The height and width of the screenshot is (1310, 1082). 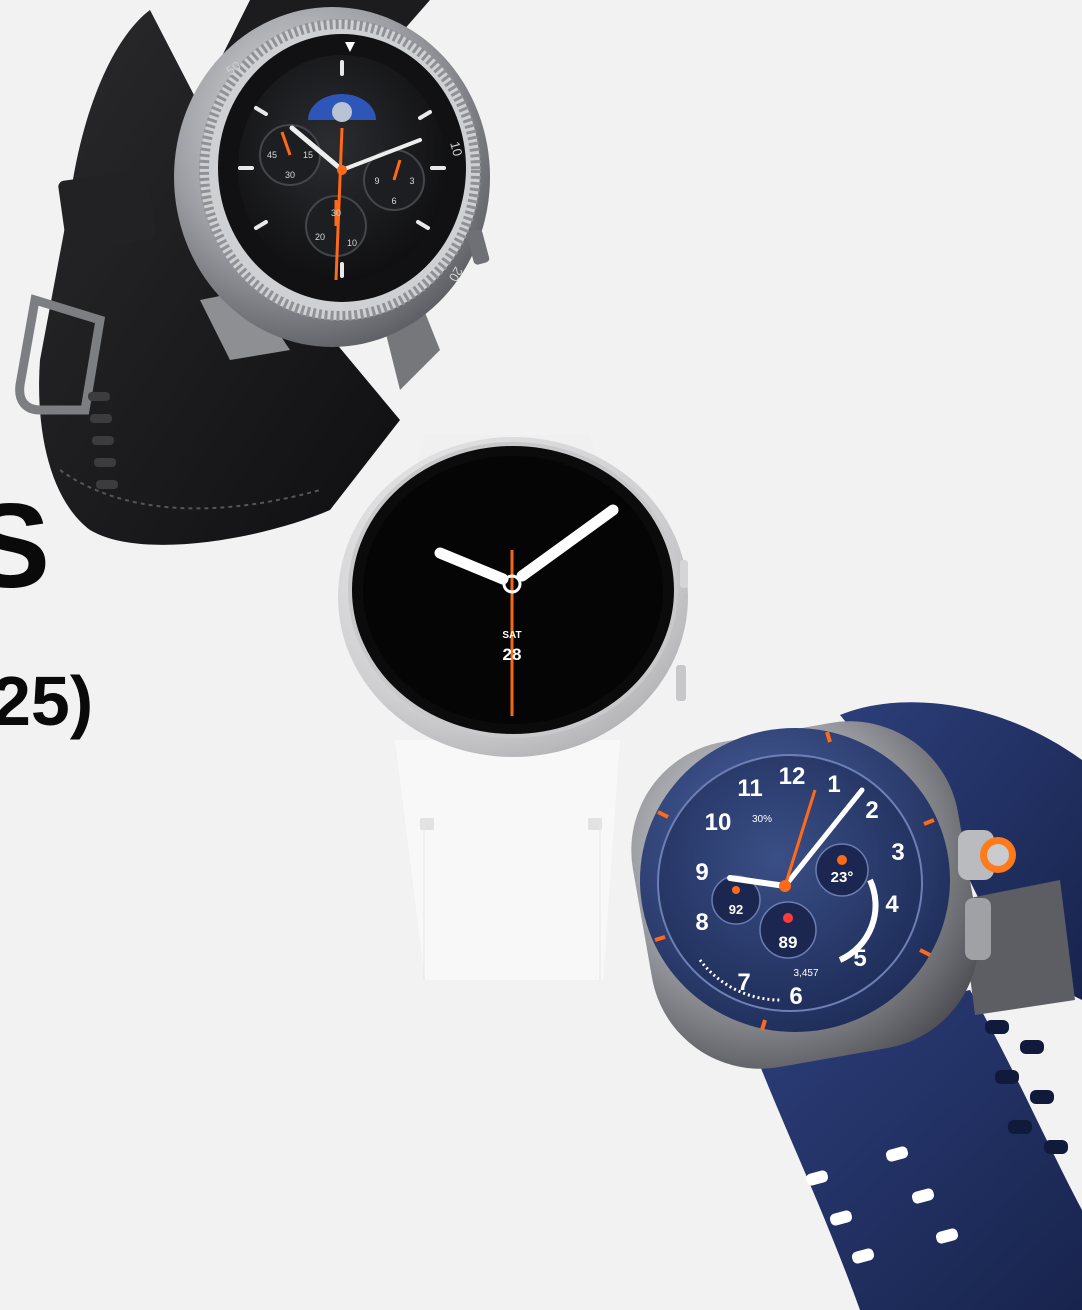 What do you see at coordinates (511, 635) in the screenshot?
I see `day-label: SAT` at bounding box center [511, 635].